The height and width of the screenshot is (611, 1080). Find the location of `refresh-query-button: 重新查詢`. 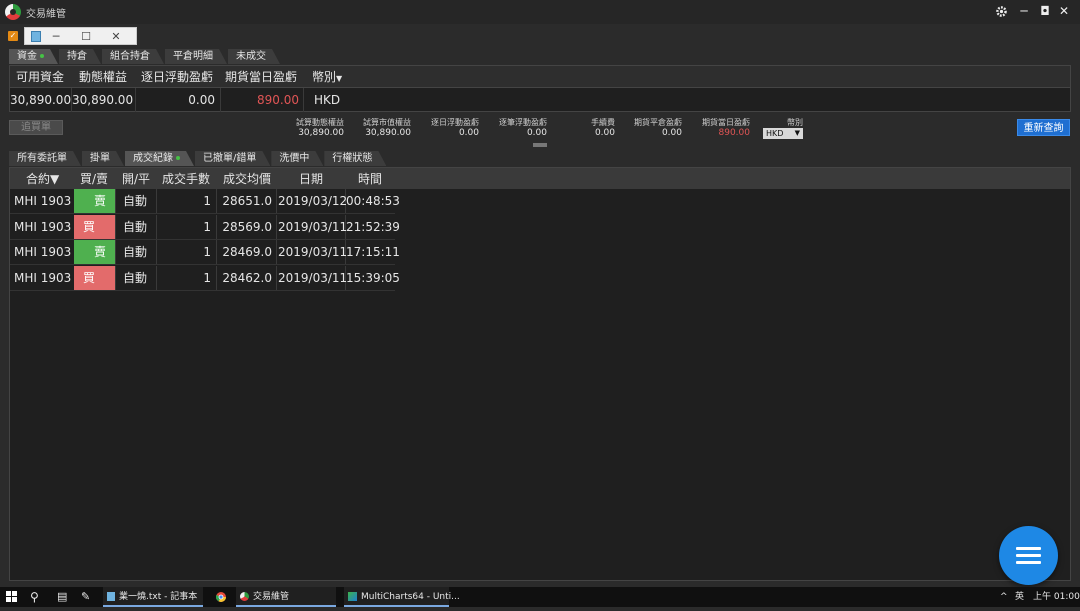

refresh-query-button: 重新查詢 is located at coordinates (1043, 127).